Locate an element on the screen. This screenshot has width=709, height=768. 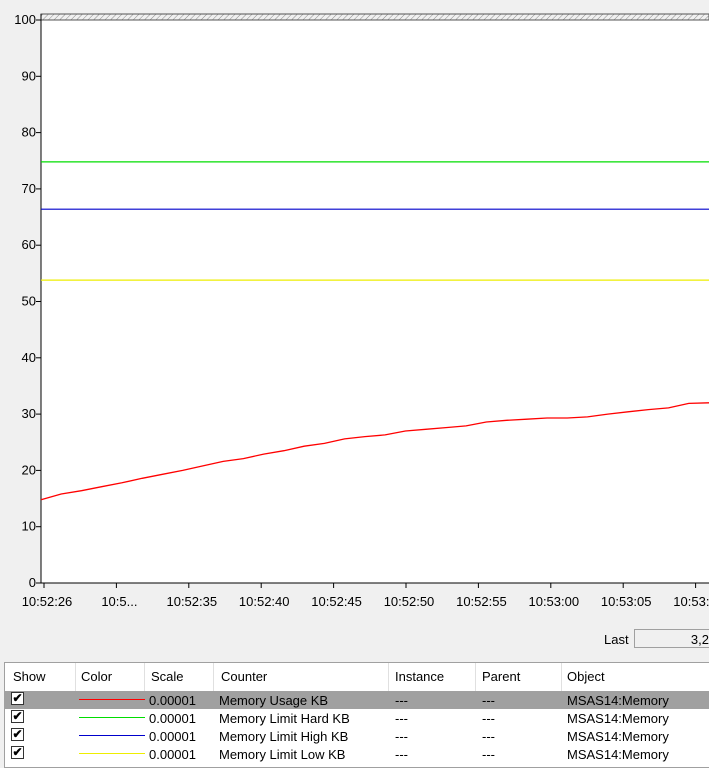
x-tick-label: 10:52:50 is located at coordinates (409, 601).